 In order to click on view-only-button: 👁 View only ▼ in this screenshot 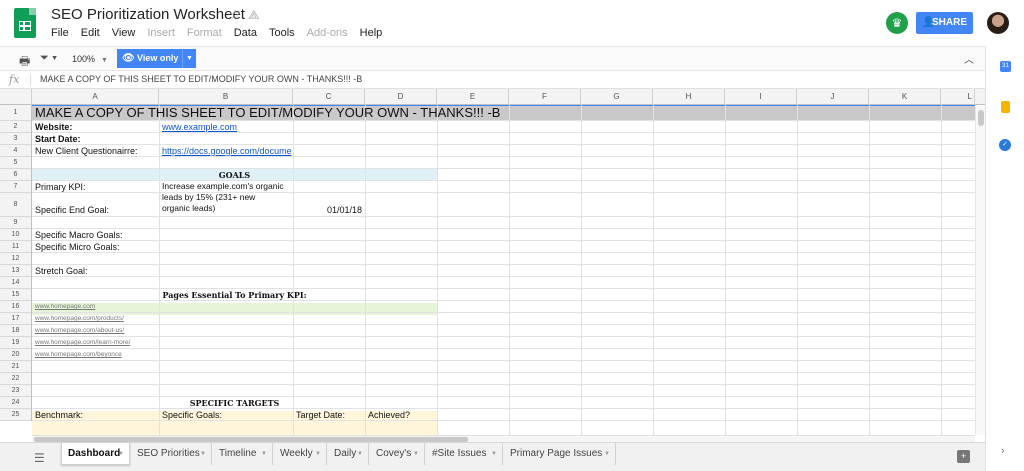, I will do `click(156, 58)`.